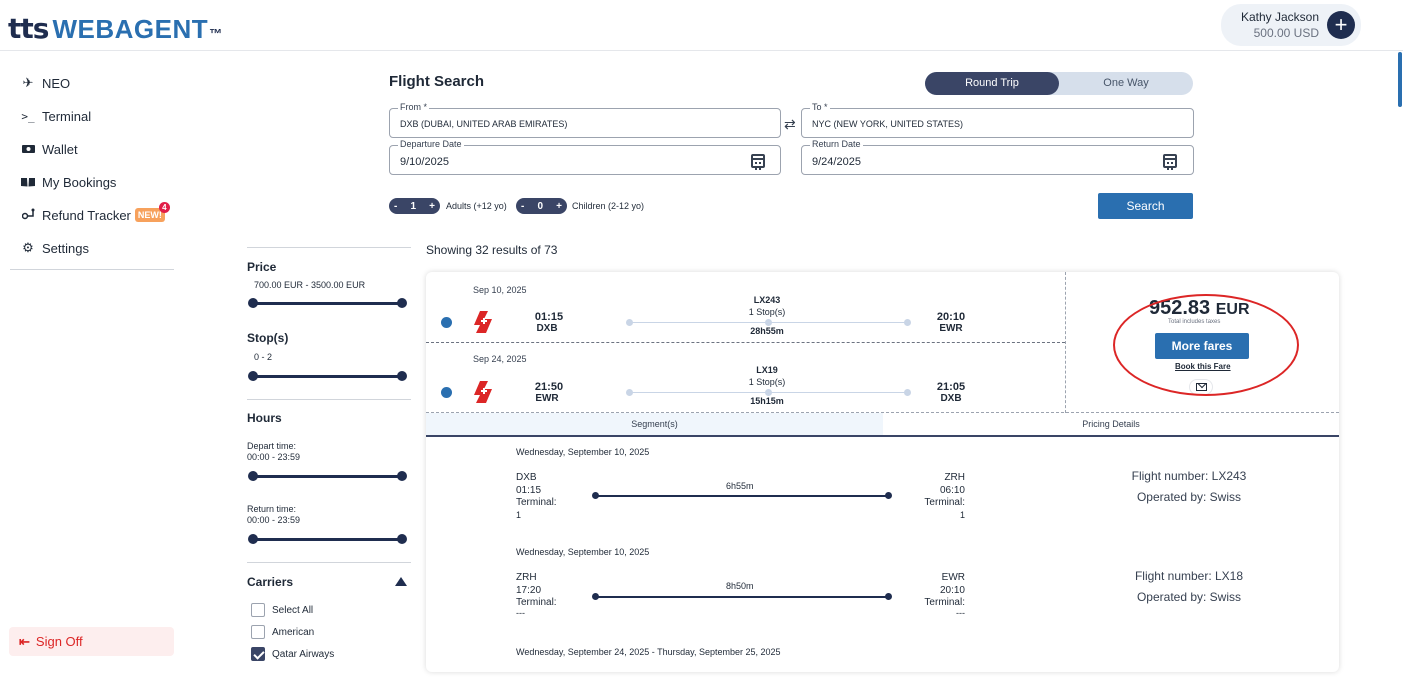 The height and width of the screenshot is (677, 1403). I want to click on arrival-time: 20:10, so click(951, 317).